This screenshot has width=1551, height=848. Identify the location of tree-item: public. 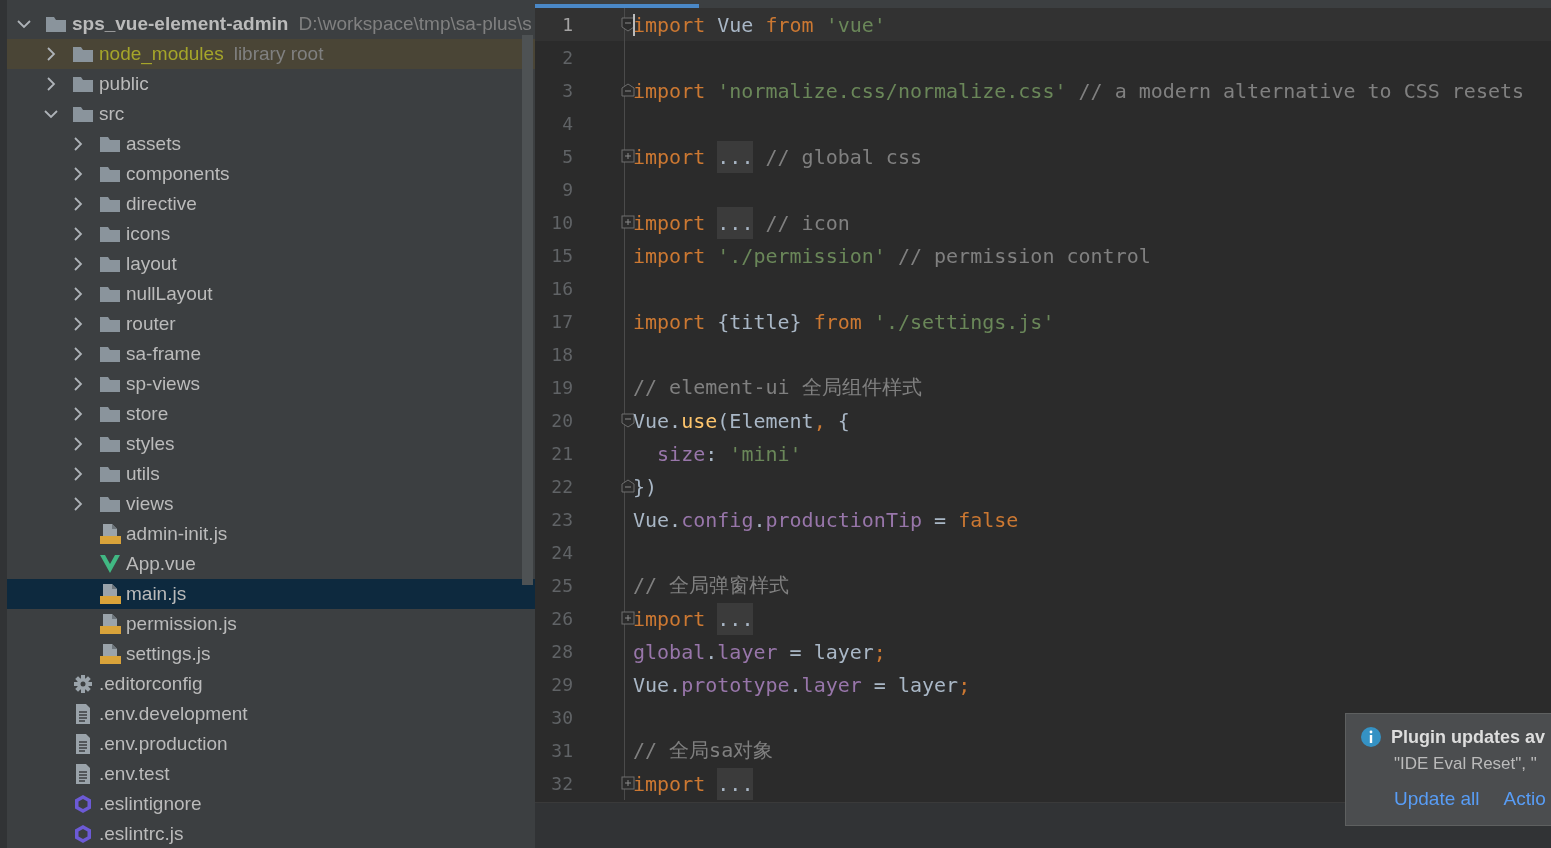
(271, 84).